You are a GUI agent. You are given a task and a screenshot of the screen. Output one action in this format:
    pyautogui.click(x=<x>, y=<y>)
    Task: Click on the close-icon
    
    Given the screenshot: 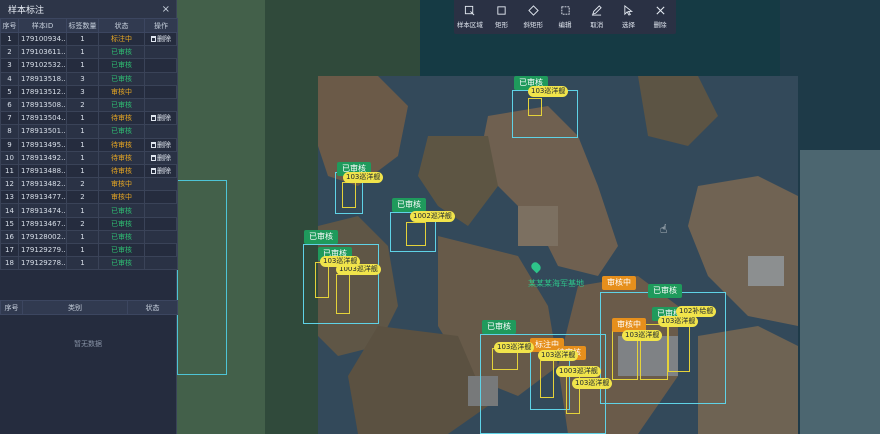 What is the action you would take?
    pyautogui.click(x=660, y=10)
    